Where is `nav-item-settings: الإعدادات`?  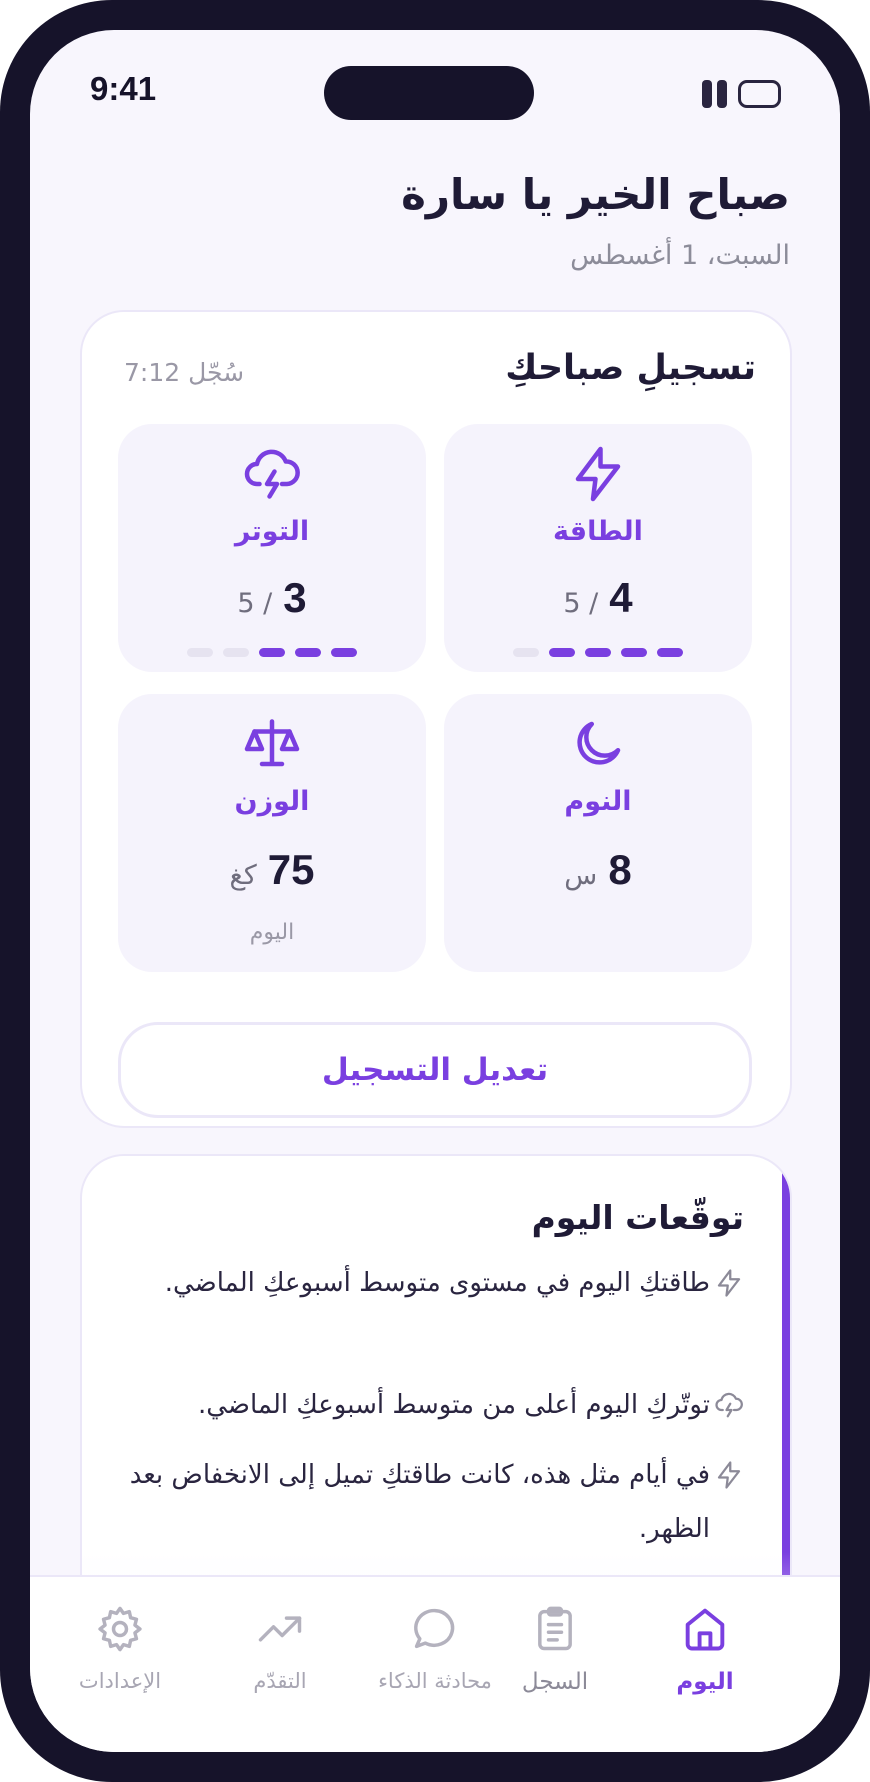
nav-item-settings: الإعدادات is located at coordinates (120, 1648).